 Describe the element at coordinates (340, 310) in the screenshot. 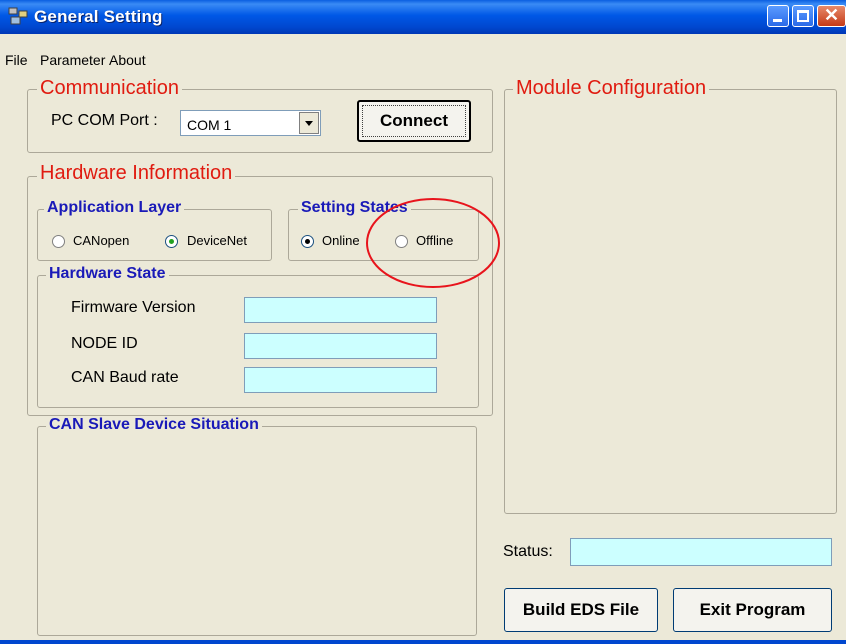

I see `firmware-version-field` at that location.